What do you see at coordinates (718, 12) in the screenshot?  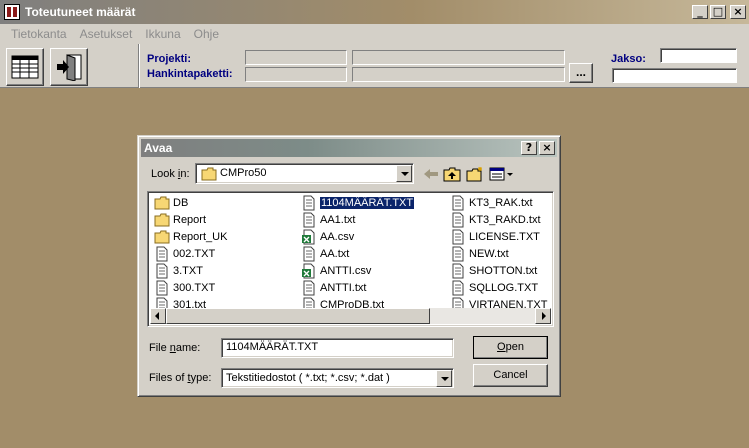 I see `maximize-button: □` at bounding box center [718, 12].